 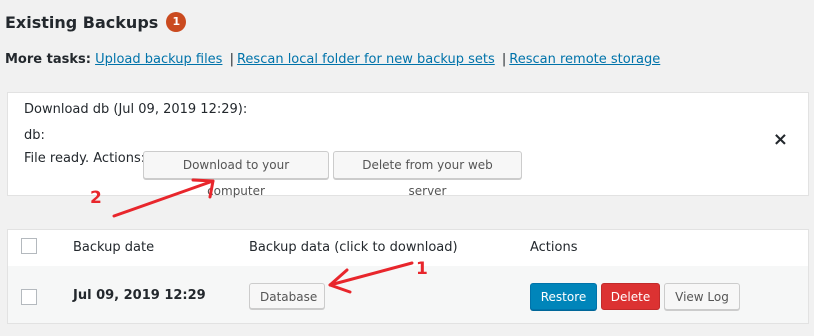 What do you see at coordinates (85, 158) in the screenshot?
I see `download-status-text: File ready. Actions:` at bounding box center [85, 158].